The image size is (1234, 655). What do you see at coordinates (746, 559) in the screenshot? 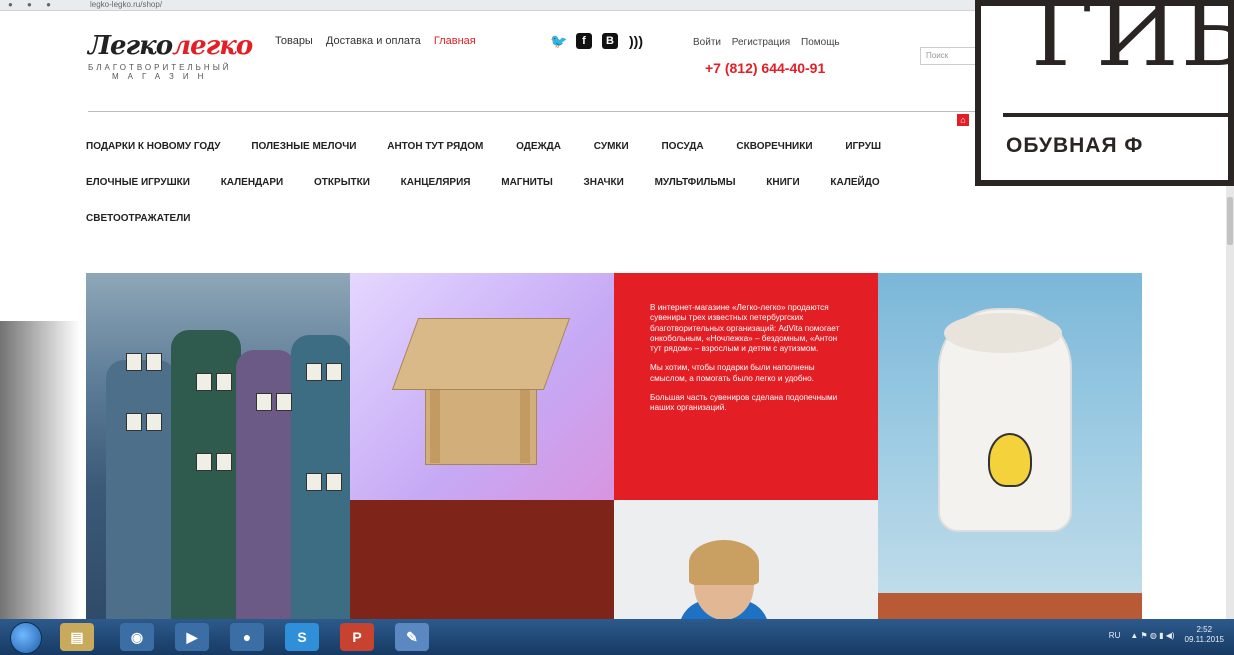
I see `tile-person` at bounding box center [746, 559].